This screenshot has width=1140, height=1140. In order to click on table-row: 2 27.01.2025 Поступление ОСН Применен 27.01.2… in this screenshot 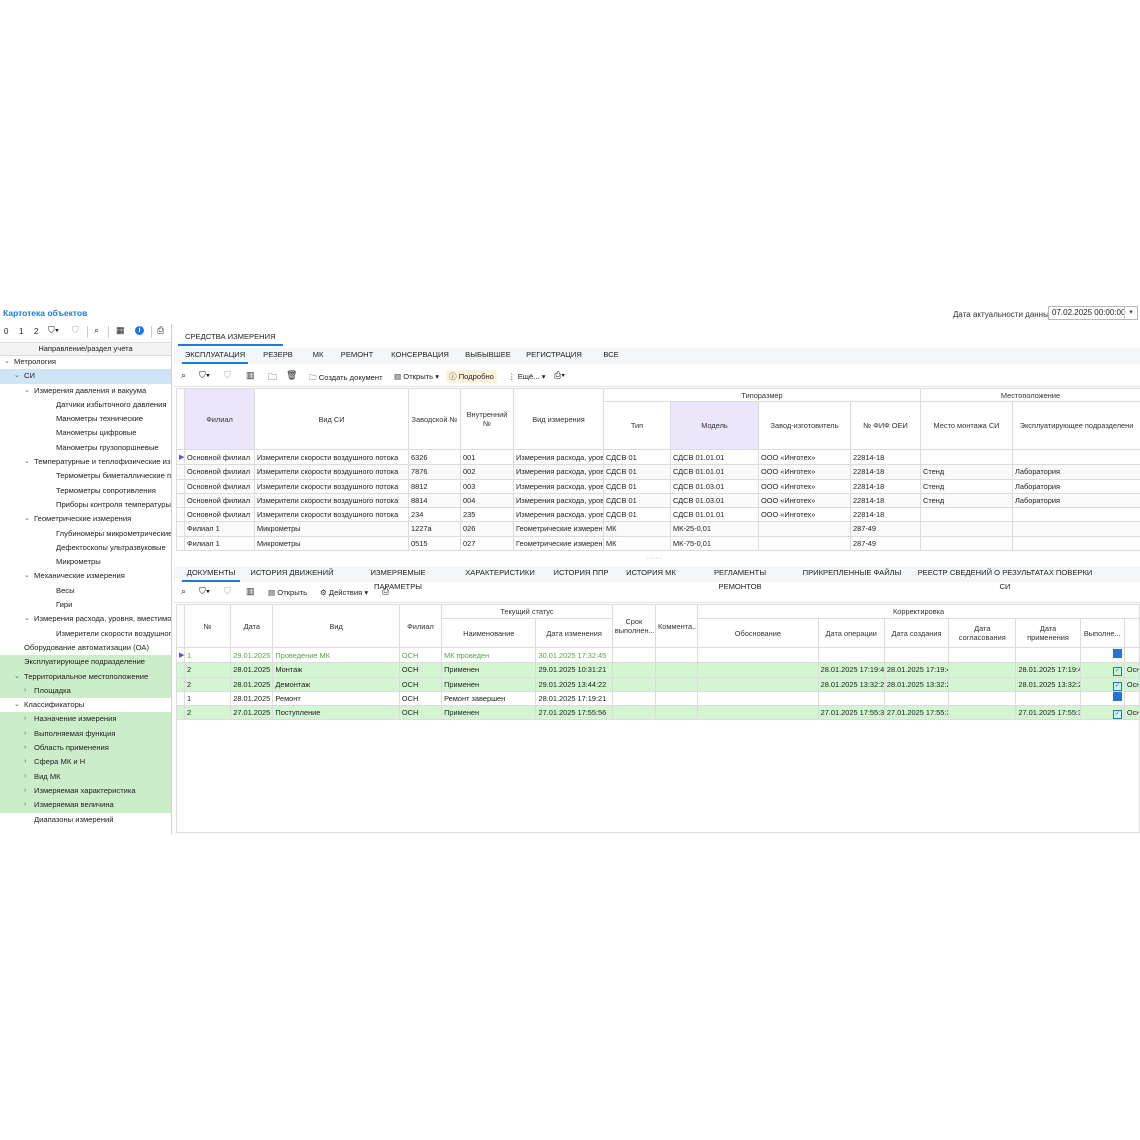, I will do `click(657, 713)`.